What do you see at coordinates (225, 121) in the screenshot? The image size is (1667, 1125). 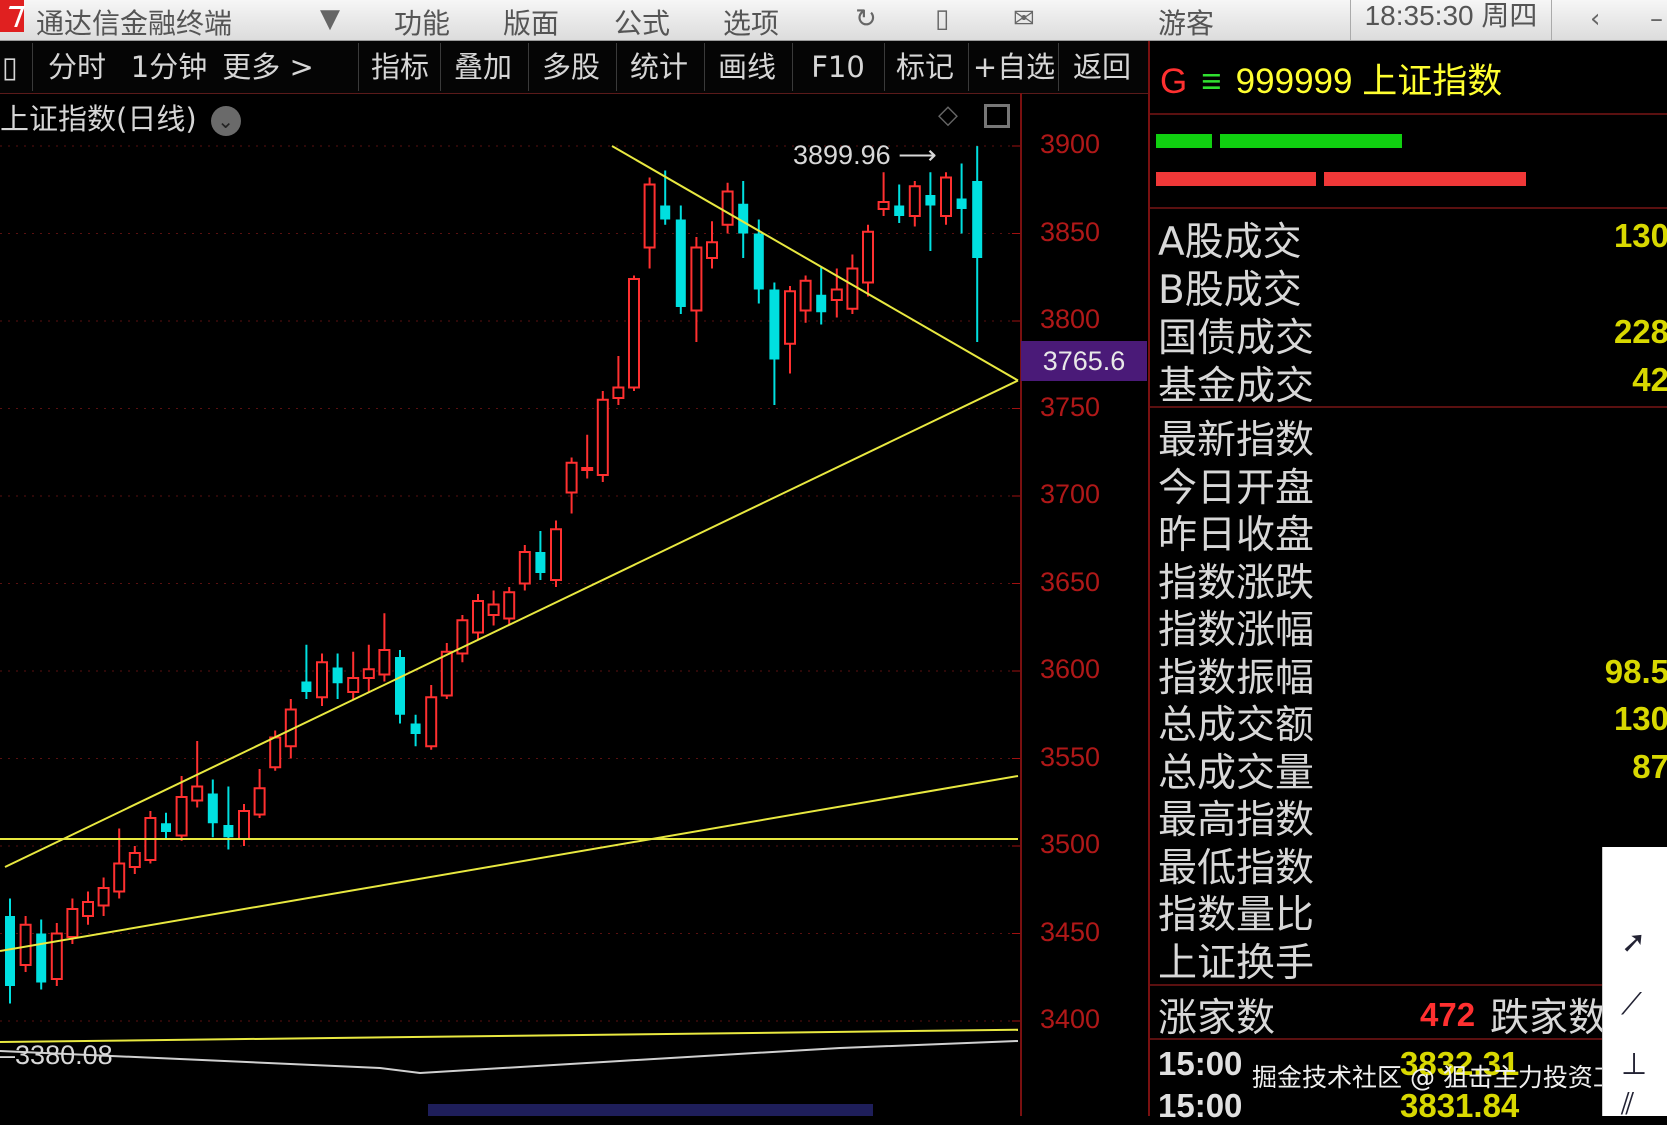 I see `chevron-down-icon: ⌄` at bounding box center [225, 121].